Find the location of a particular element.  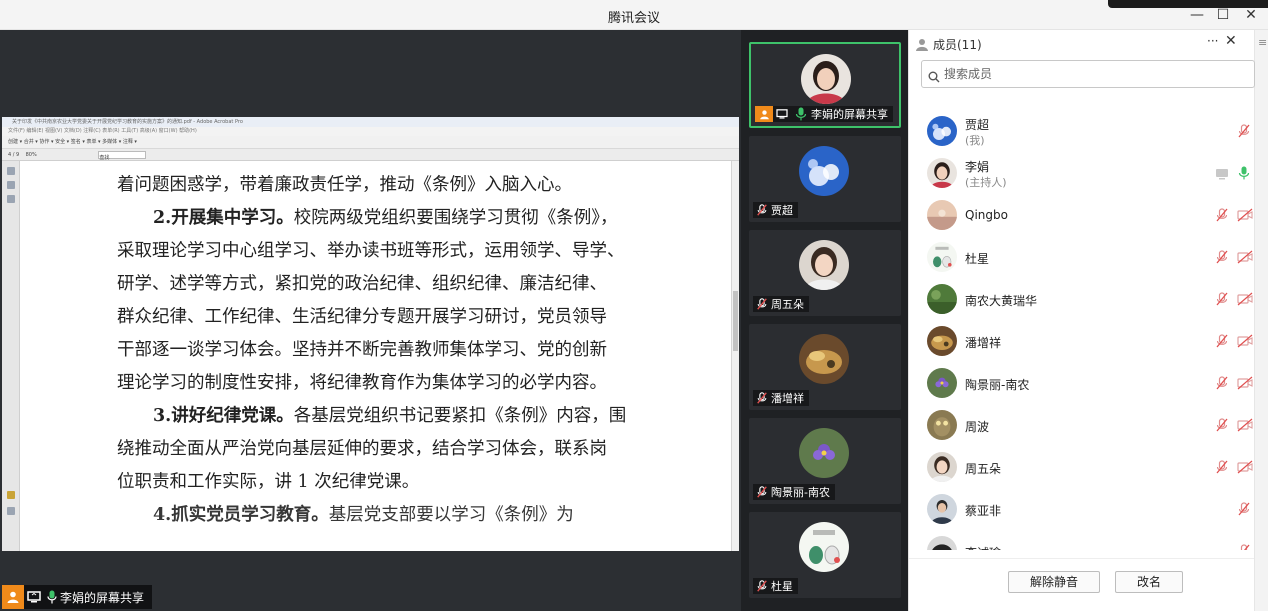

document-line: 4.抓实党员学习教育。基层党支部要以学习《条例》为 is located at coordinates (382, 515).